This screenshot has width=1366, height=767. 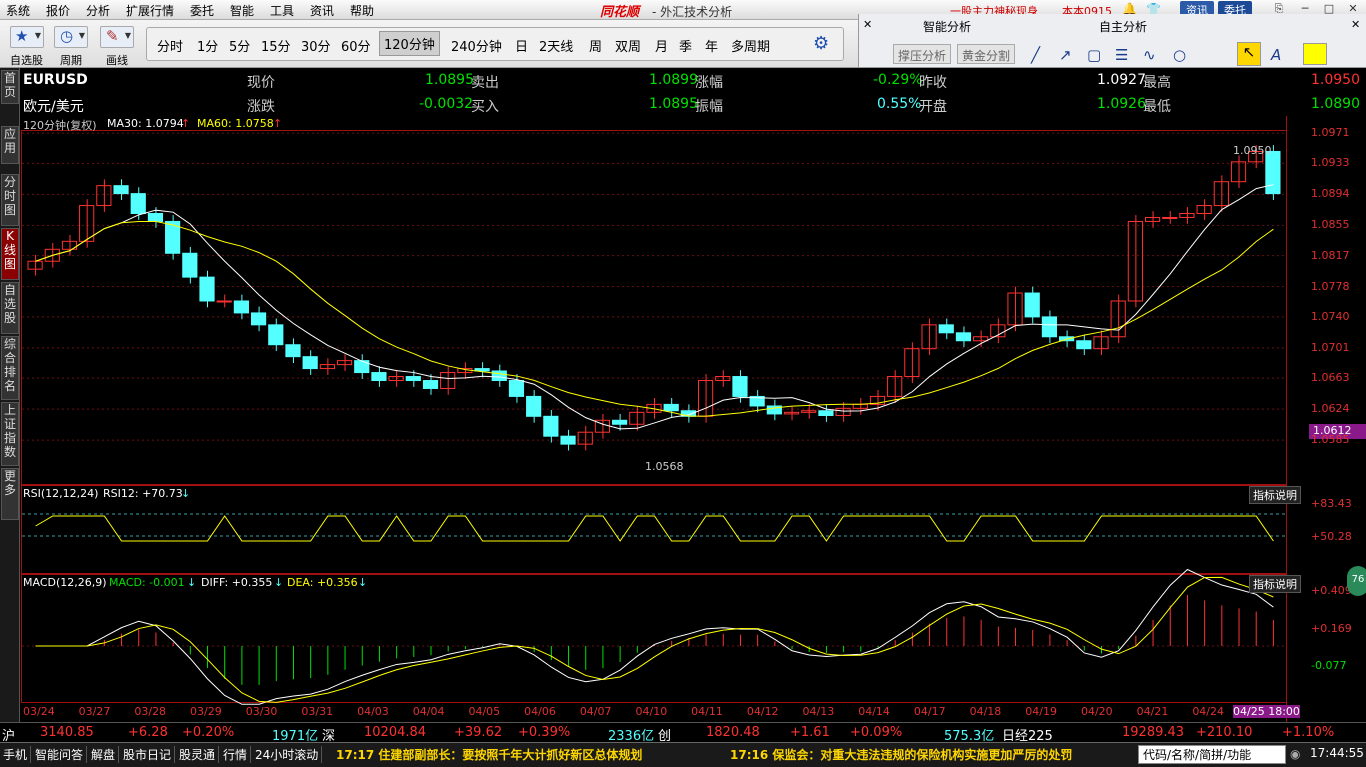 What do you see at coordinates (60, 754) in the screenshot?
I see `bottom-tab-qa: 智能问答` at bounding box center [60, 754].